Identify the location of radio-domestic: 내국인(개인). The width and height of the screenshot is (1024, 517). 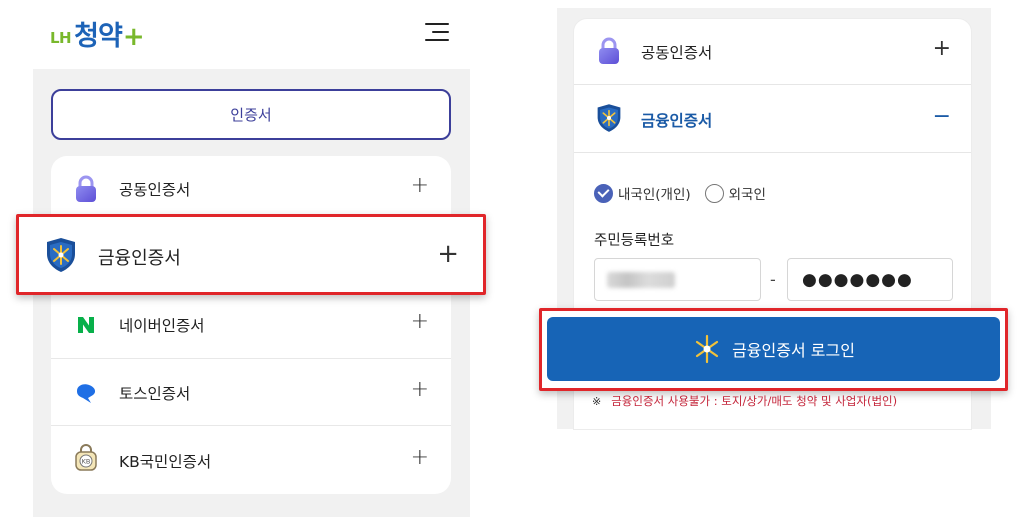
(642, 193).